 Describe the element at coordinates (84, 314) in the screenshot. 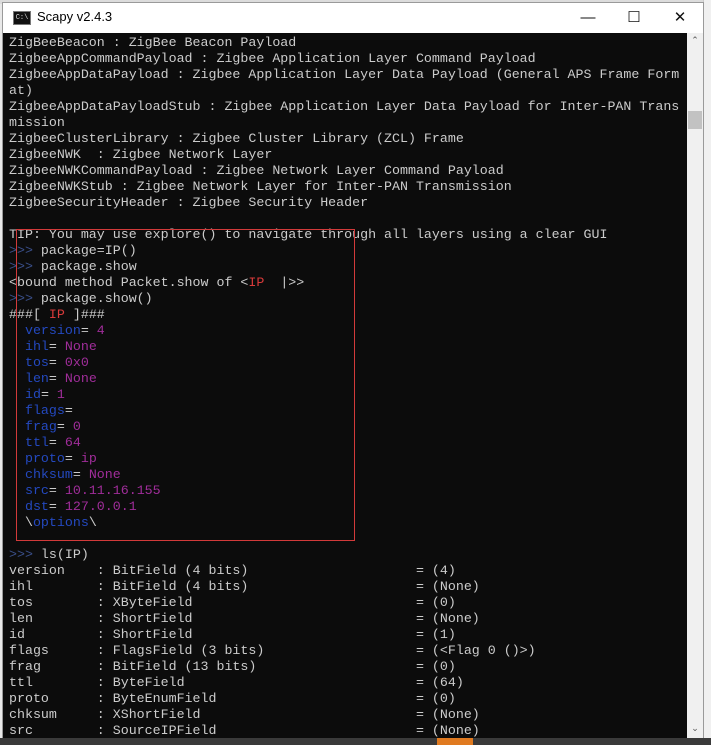

I see `console-text-text: ]###` at that location.